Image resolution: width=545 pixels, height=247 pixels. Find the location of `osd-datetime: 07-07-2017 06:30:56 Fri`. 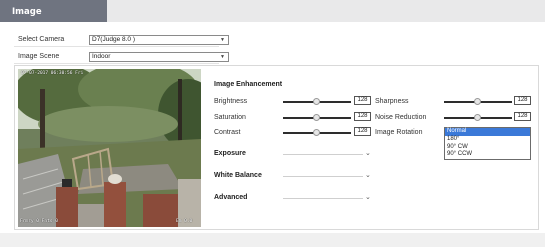

osd-datetime: 07-07-2017 06:30:56 Fri is located at coordinates (52, 73).